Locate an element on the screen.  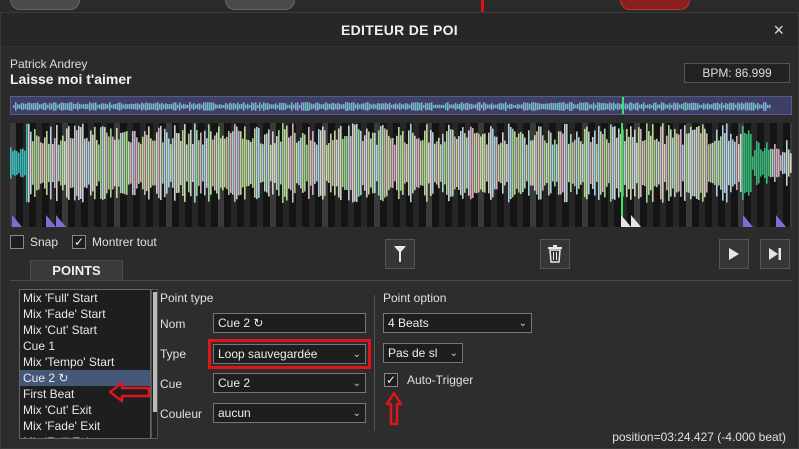
scrollbar-thumb is located at coordinates (155, 352).